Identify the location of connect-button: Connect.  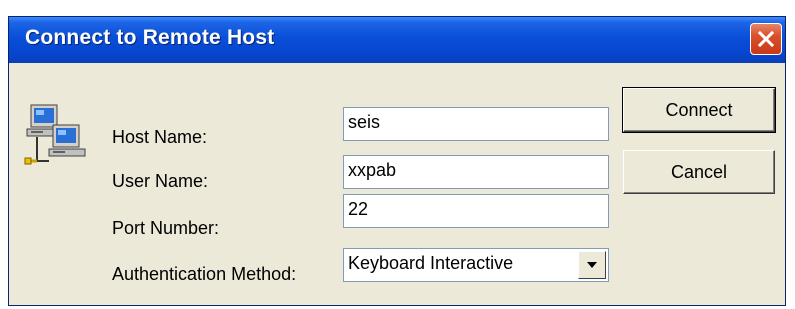
(699, 110).